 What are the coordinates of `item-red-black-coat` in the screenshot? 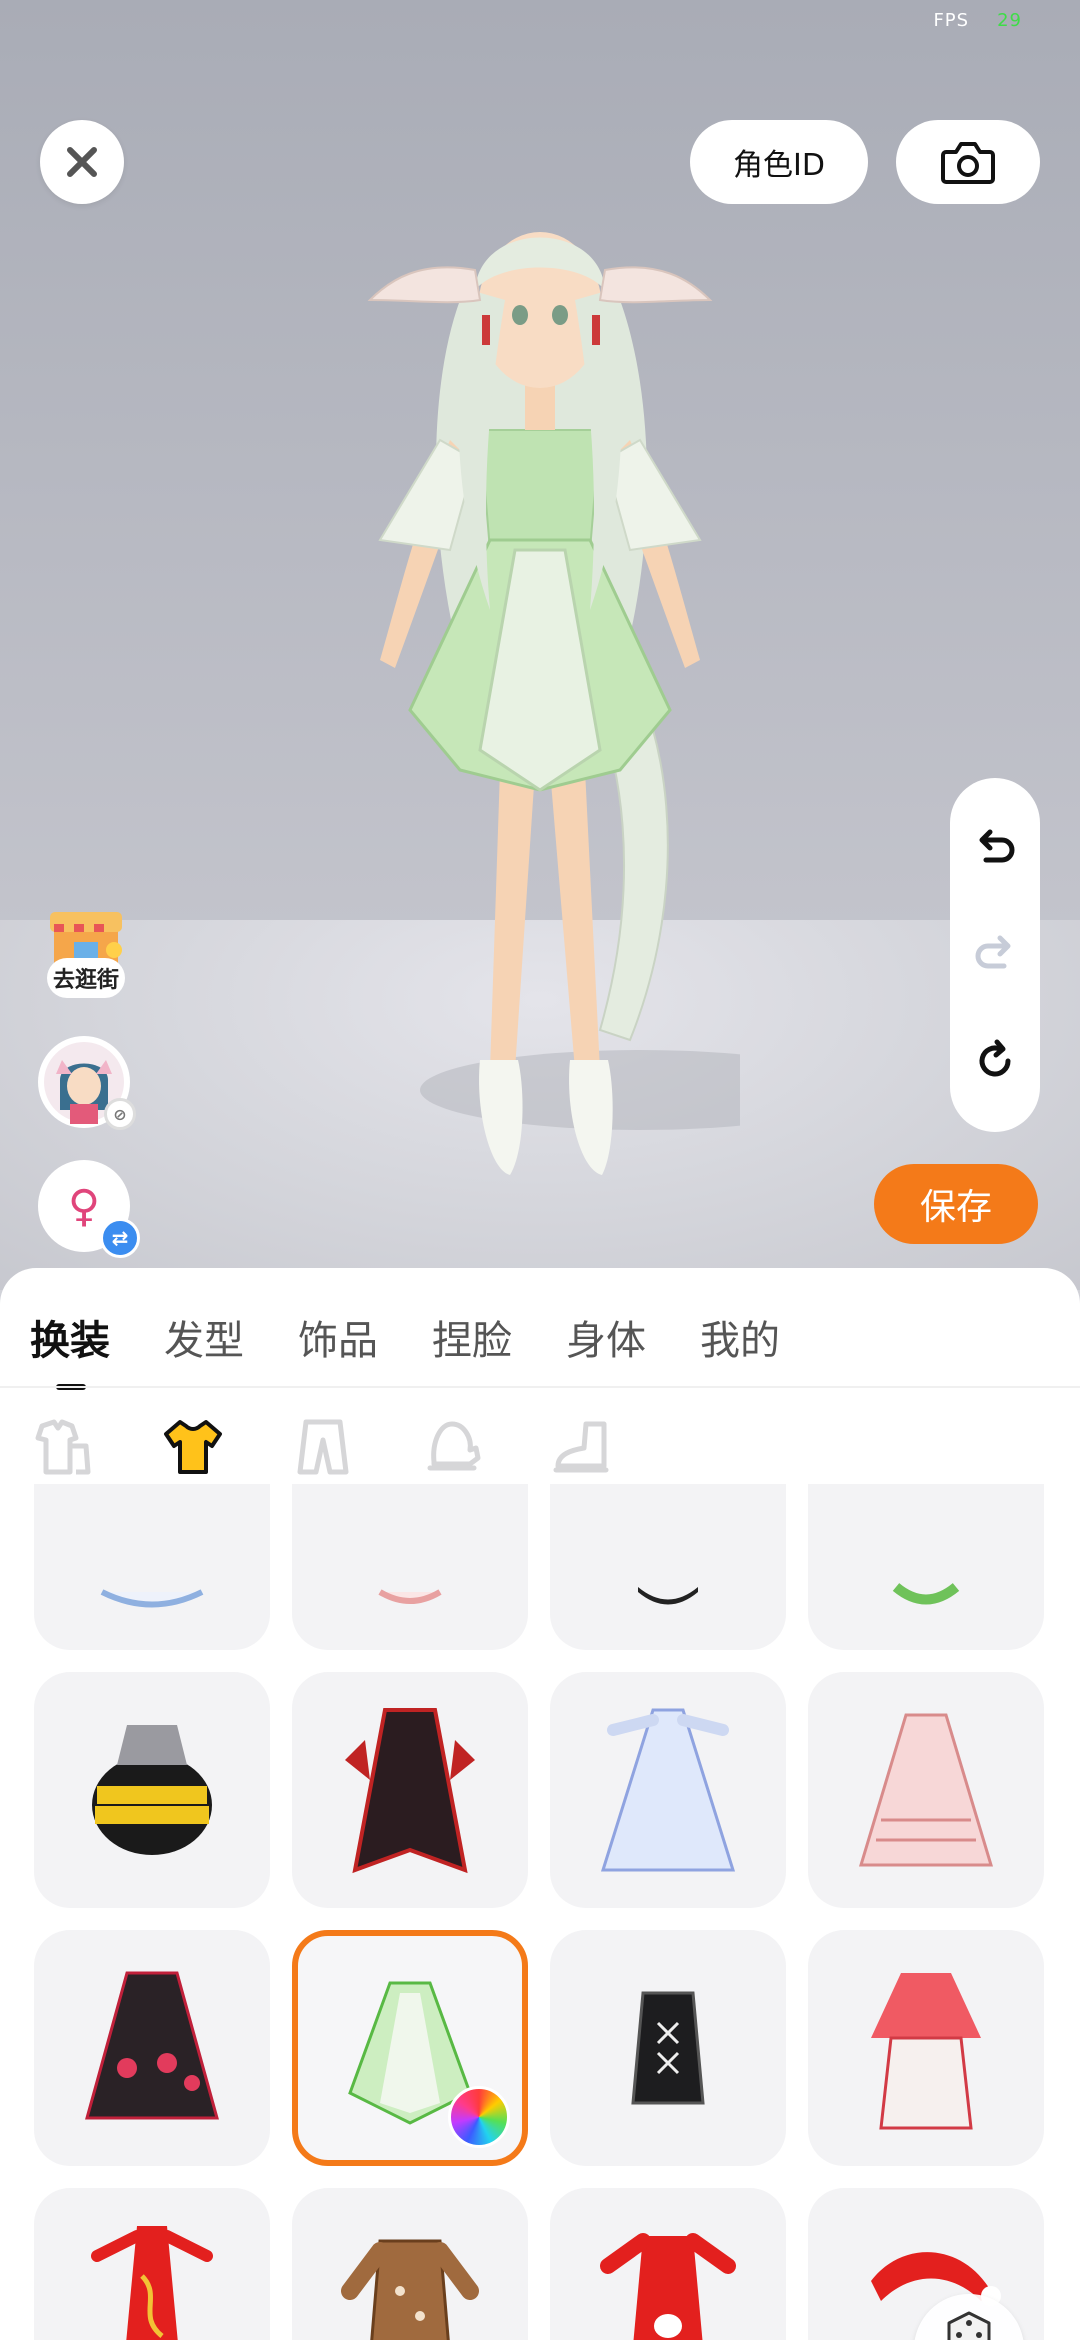 It's located at (410, 1791).